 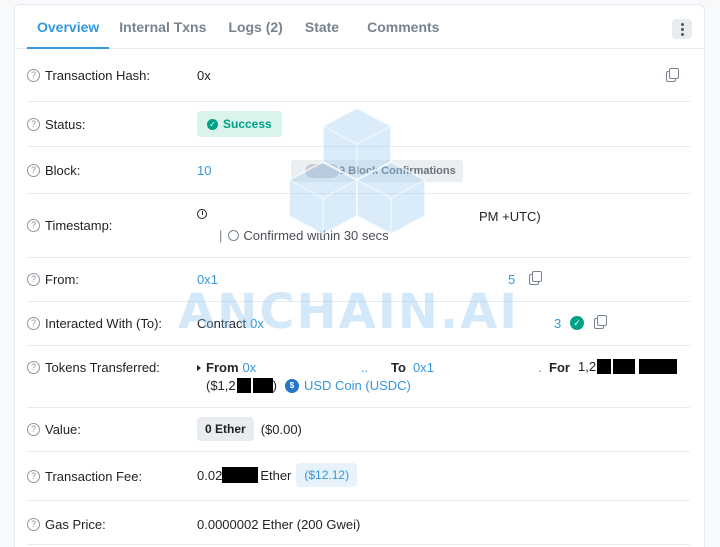 What do you see at coordinates (398, 367) in the screenshot?
I see `token-to-label: To` at bounding box center [398, 367].